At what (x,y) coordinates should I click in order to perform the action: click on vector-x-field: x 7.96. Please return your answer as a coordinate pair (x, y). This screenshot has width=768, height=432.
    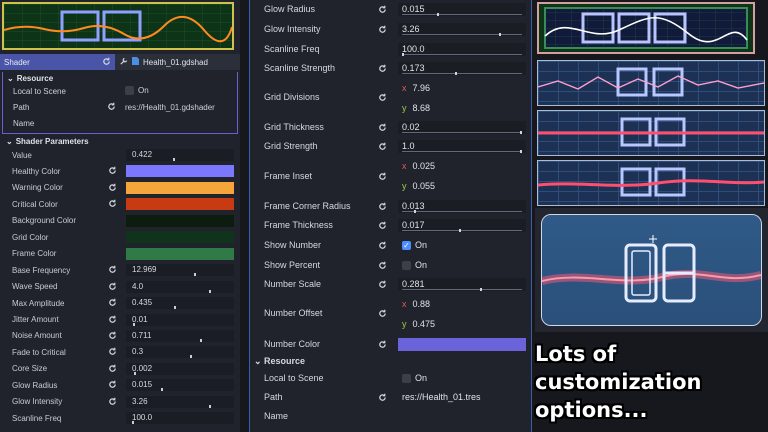
    Looking at the image, I should click on (462, 88).